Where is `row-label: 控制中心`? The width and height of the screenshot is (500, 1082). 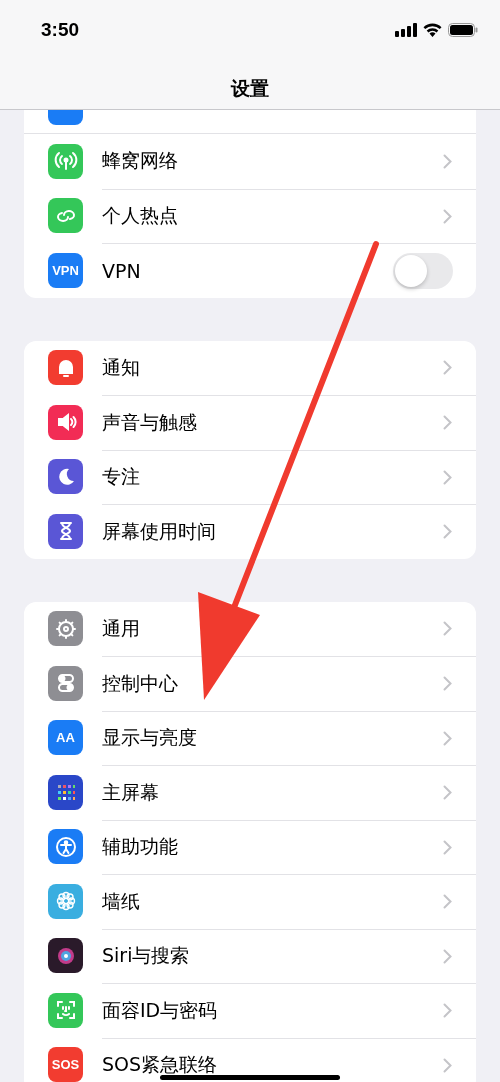 row-label: 控制中心 is located at coordinates (140, 683).